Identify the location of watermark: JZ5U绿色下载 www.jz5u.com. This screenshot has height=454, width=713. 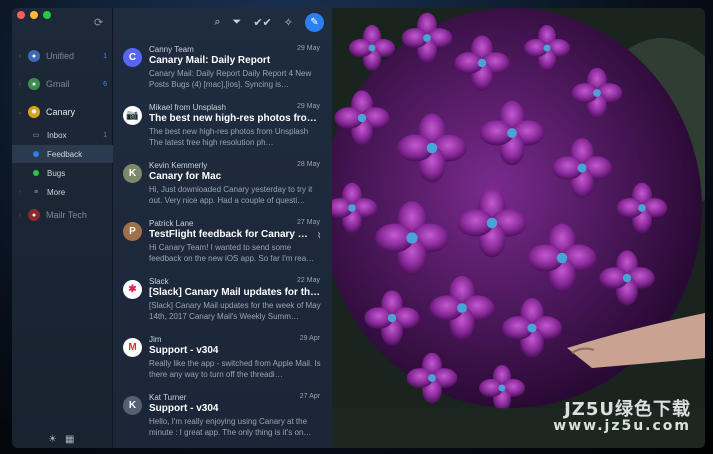
(622, 417).